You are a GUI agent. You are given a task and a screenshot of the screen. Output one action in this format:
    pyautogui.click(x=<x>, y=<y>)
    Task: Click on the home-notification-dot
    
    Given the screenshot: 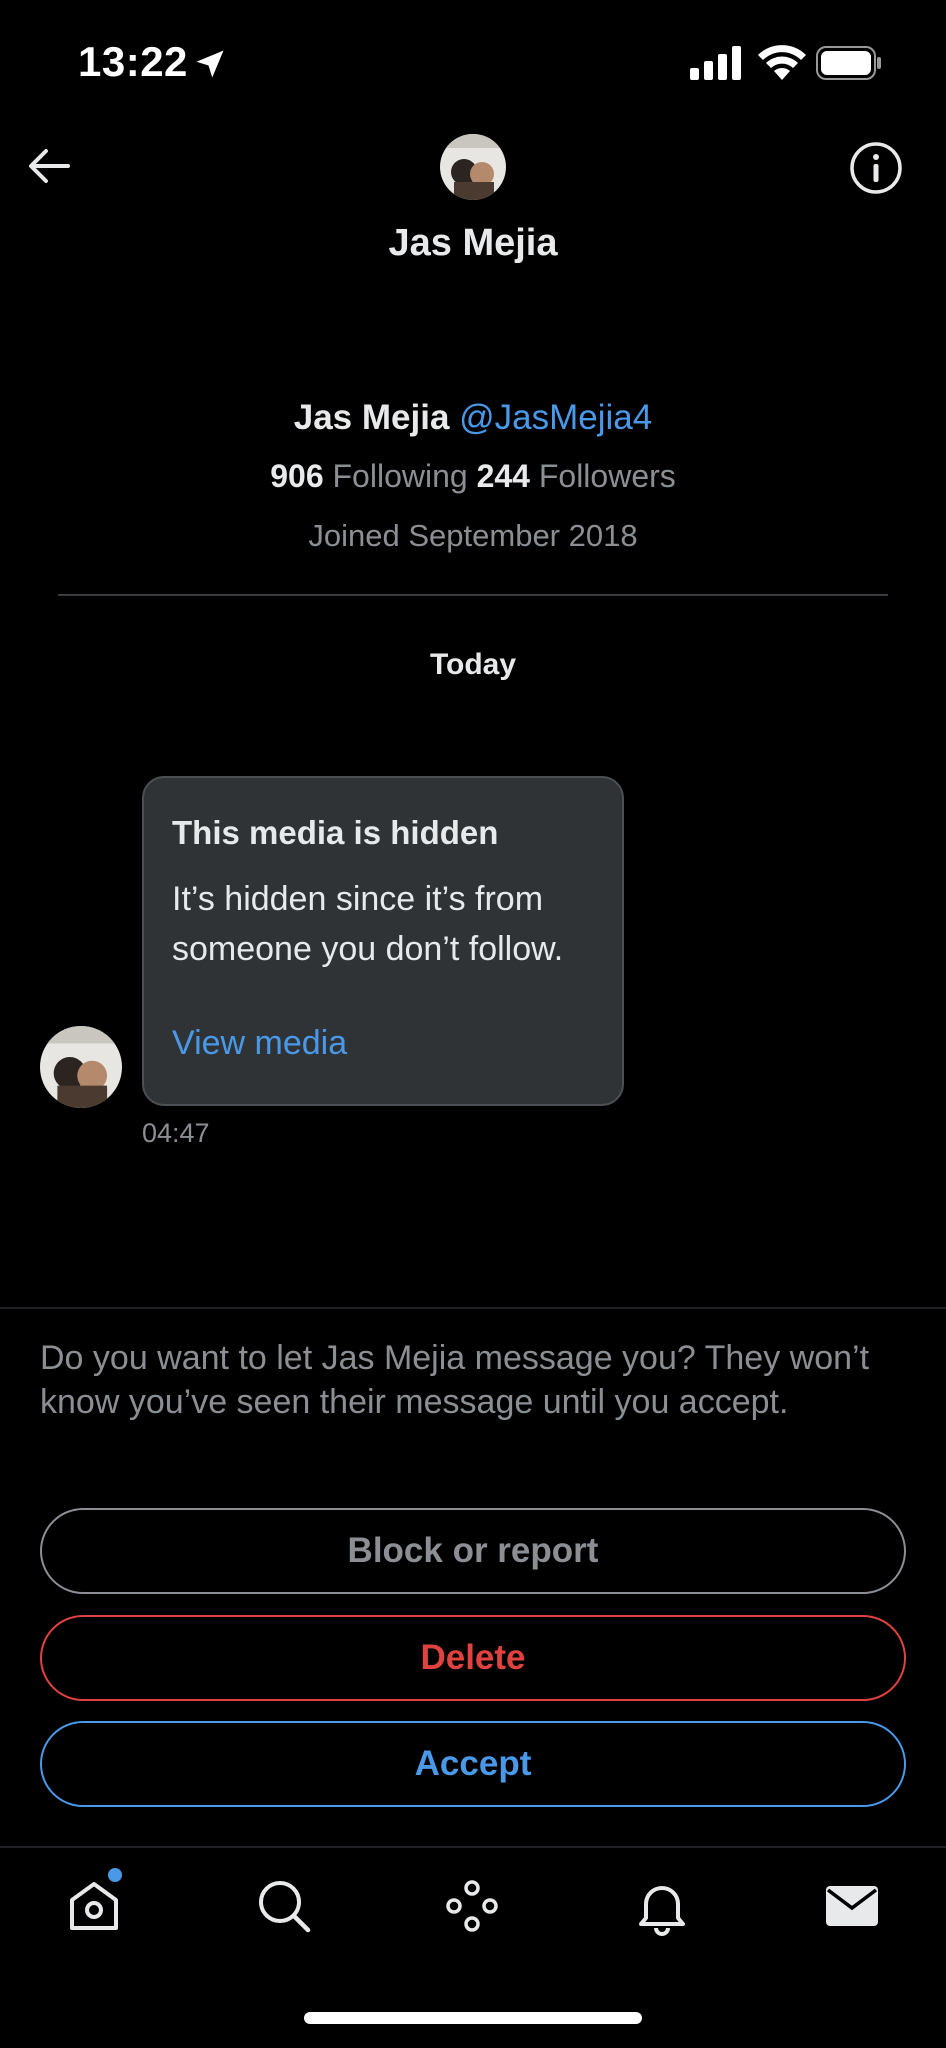 What is the action you would take?
    pyautogui.click(x=115, y=1875)
    